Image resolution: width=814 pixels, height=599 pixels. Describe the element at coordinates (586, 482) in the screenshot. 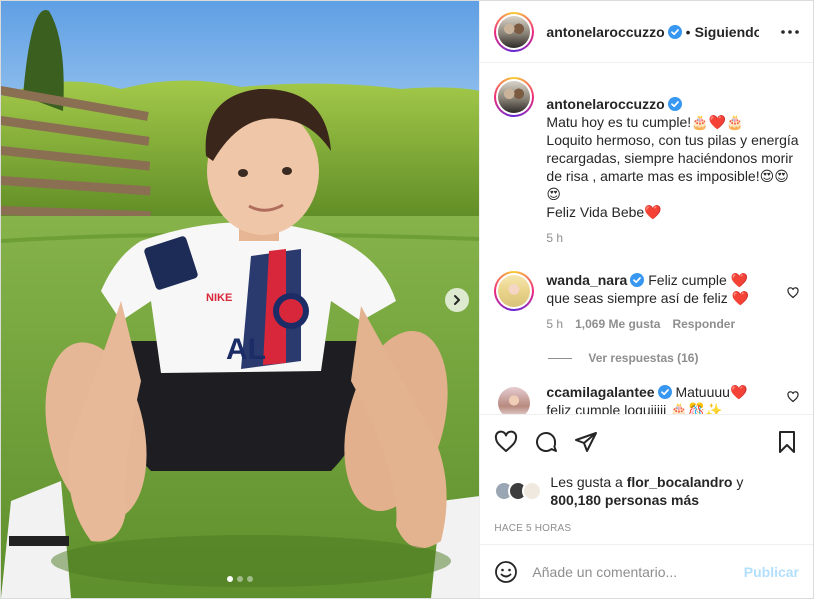

I see `likes-prefix: Les gusta a` at that location.